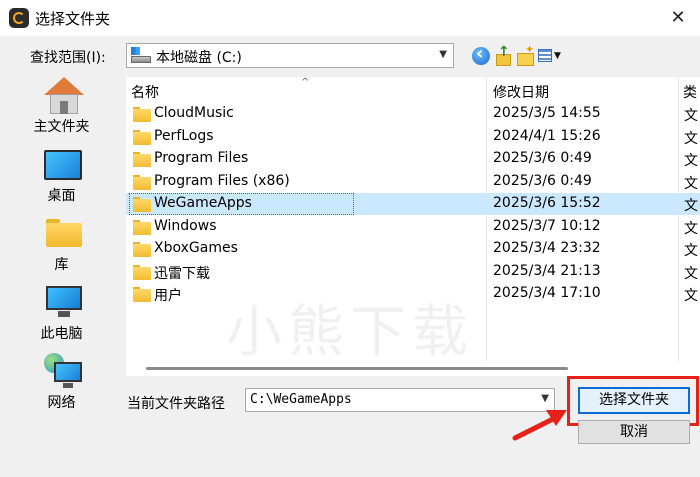 This screenshot has height=477, width=700. I want to click on file-name: WeGameApps, so click(203, 203).